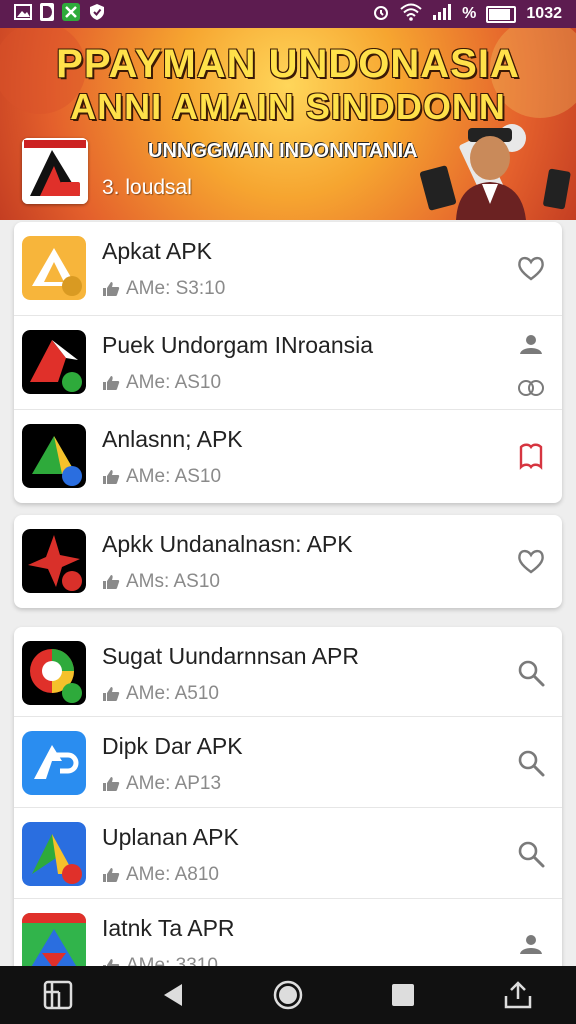  I want to click on app-name: Apkk Undanalnasn: APK, so click(227, 544).